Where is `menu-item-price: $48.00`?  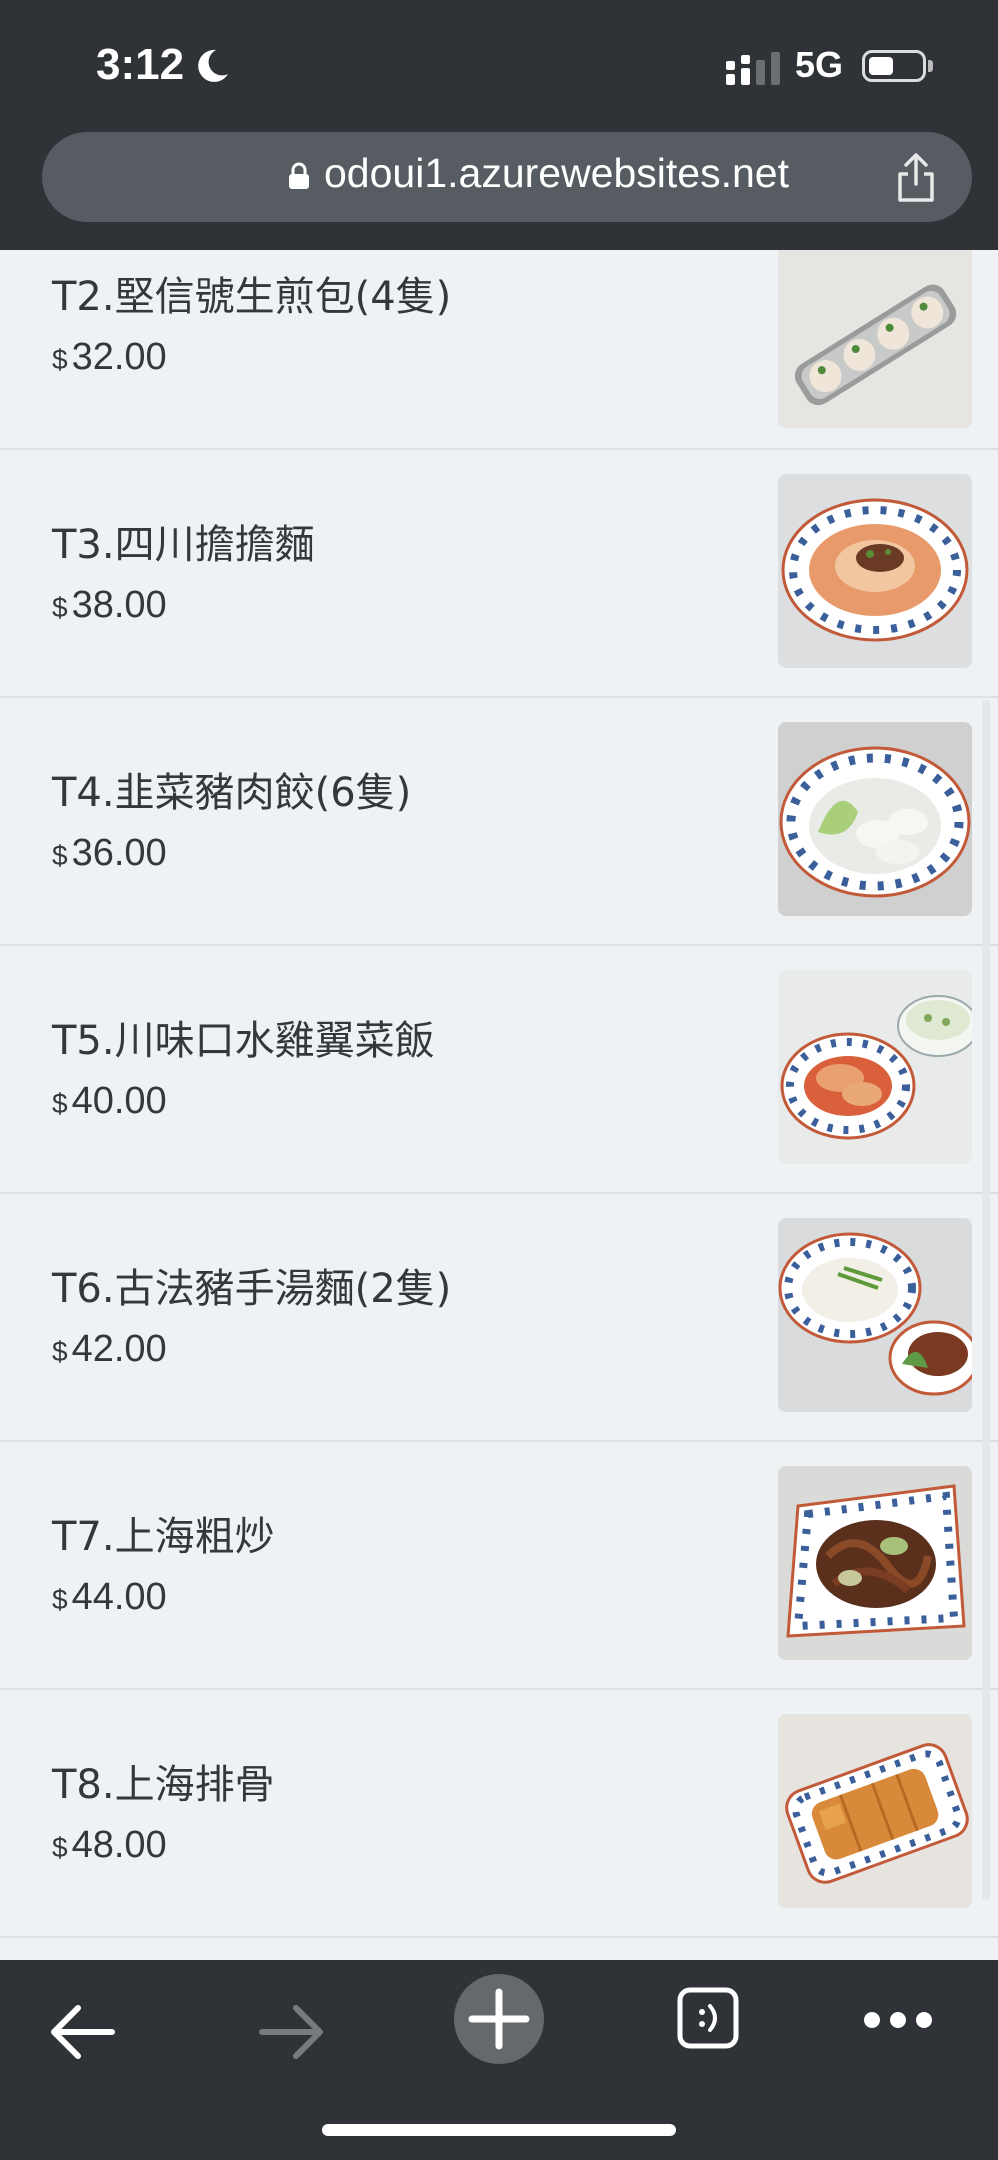
menu-item-price: $48.00 is located at coordinates (109, 1845).